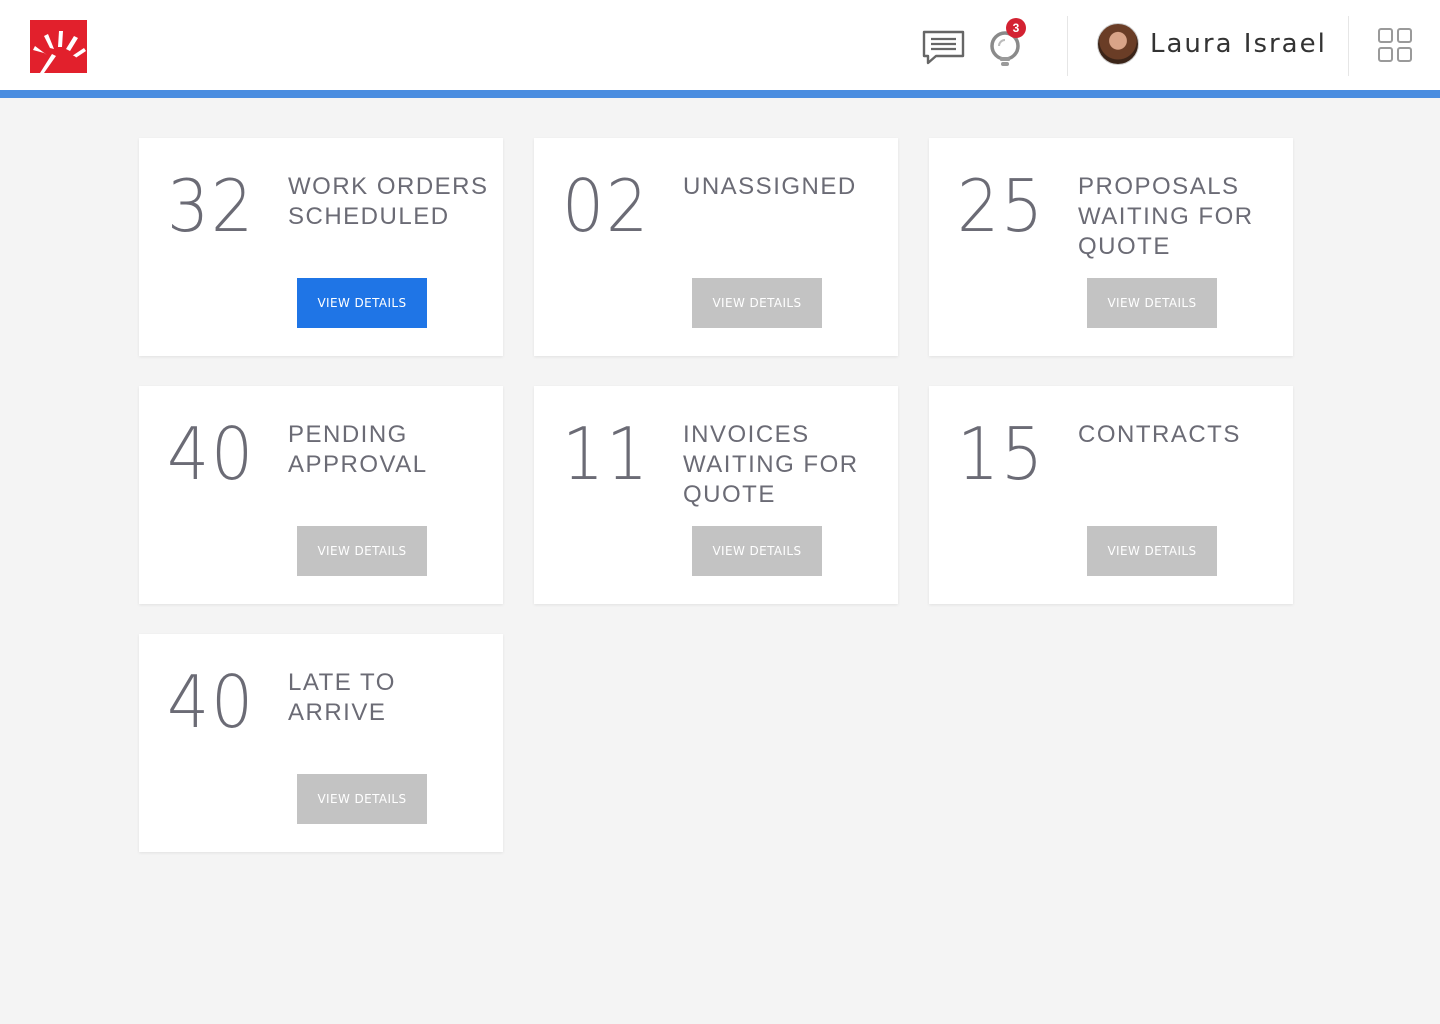 Image resolution: width=1440 pixels, height=1024 pixels. I want to click on card-count: 02, so click(606, 206).